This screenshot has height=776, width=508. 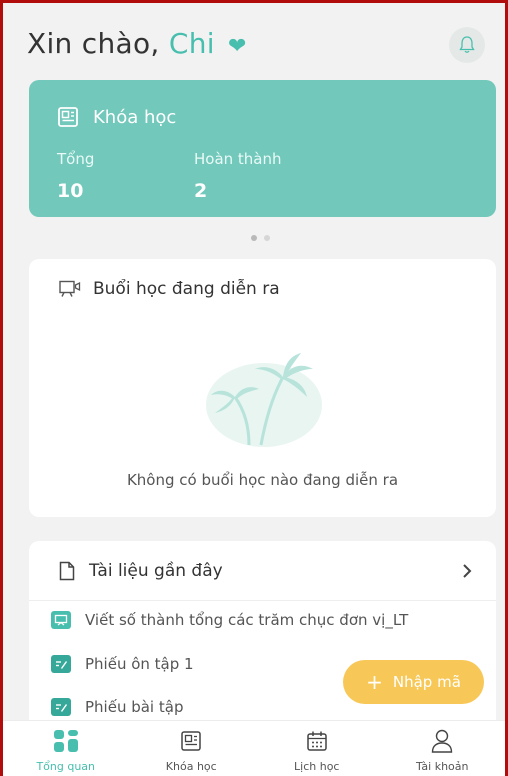 I want to click on nav-item-account: Tài khoản, so click(x=443, y=748).